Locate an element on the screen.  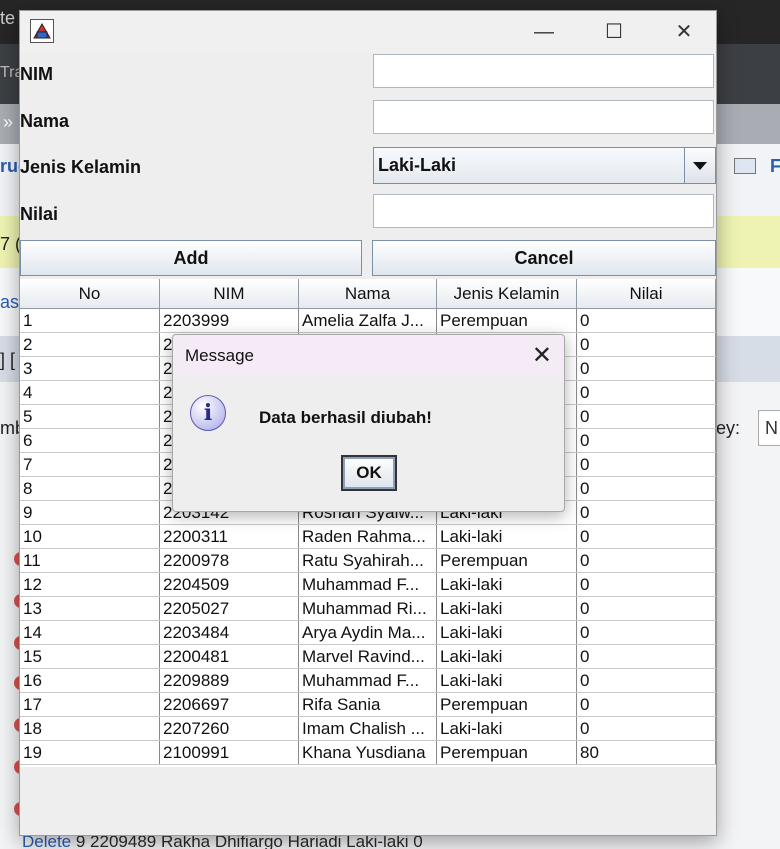
cell-nama: Rifa Sania is located at coordinates (368, 704).